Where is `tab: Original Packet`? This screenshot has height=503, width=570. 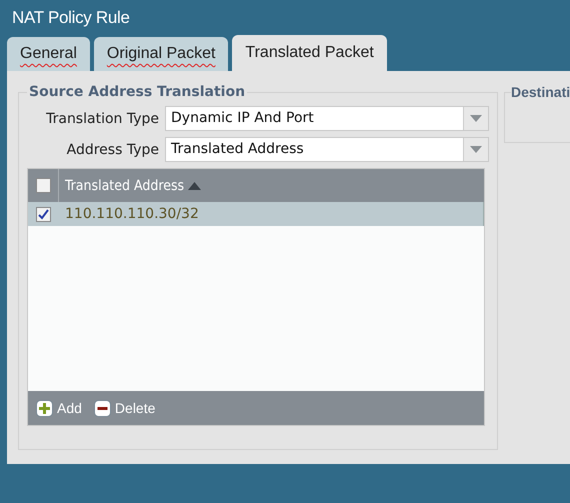 tab: Original Packet is located at coordinates (161, 54).